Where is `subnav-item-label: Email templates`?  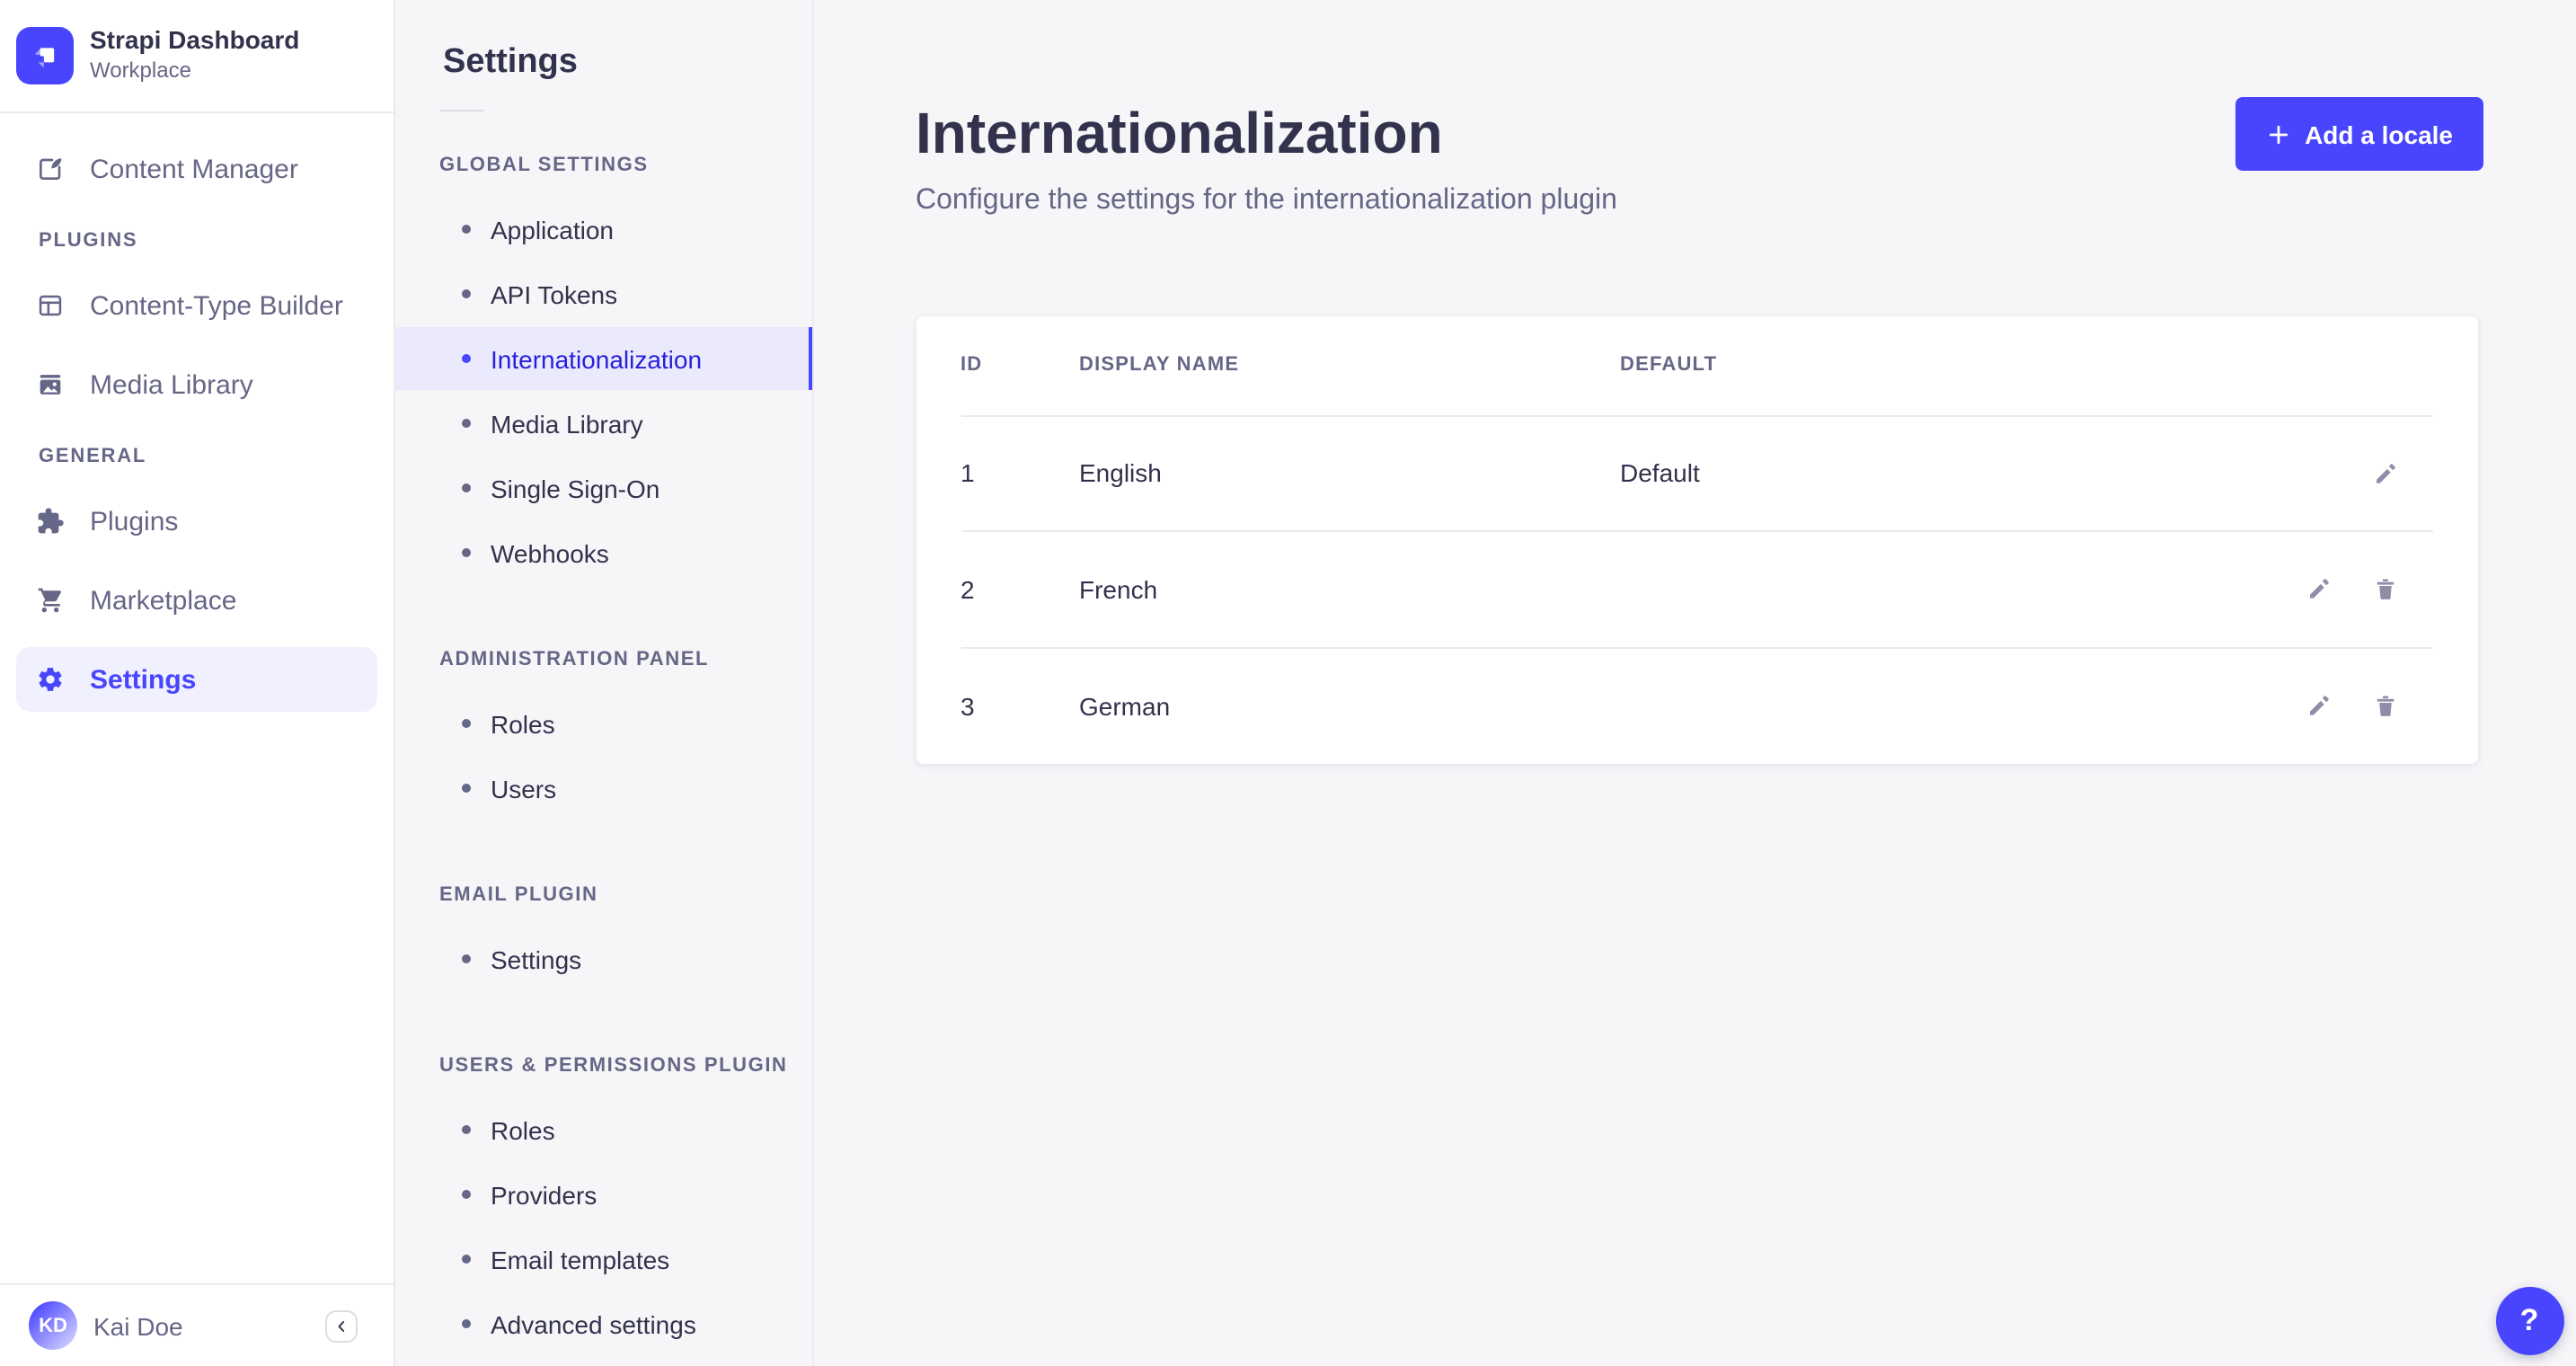 subnav-item-label: Email templates is located at coordinates (580, 1259).